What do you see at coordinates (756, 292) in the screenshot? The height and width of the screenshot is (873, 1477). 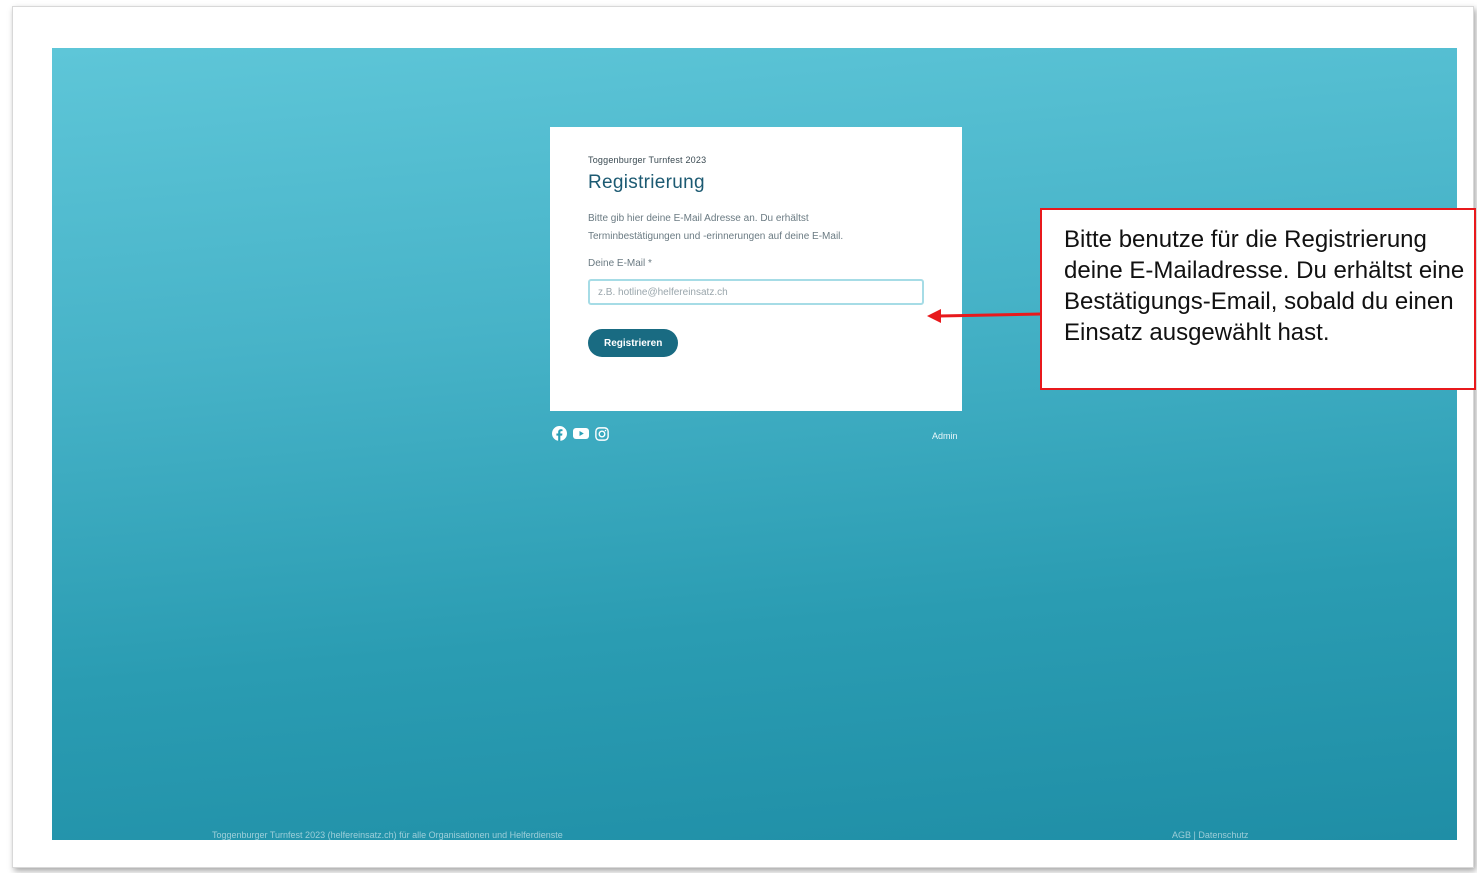 I see `email-field` at bounding box center [756, 292].